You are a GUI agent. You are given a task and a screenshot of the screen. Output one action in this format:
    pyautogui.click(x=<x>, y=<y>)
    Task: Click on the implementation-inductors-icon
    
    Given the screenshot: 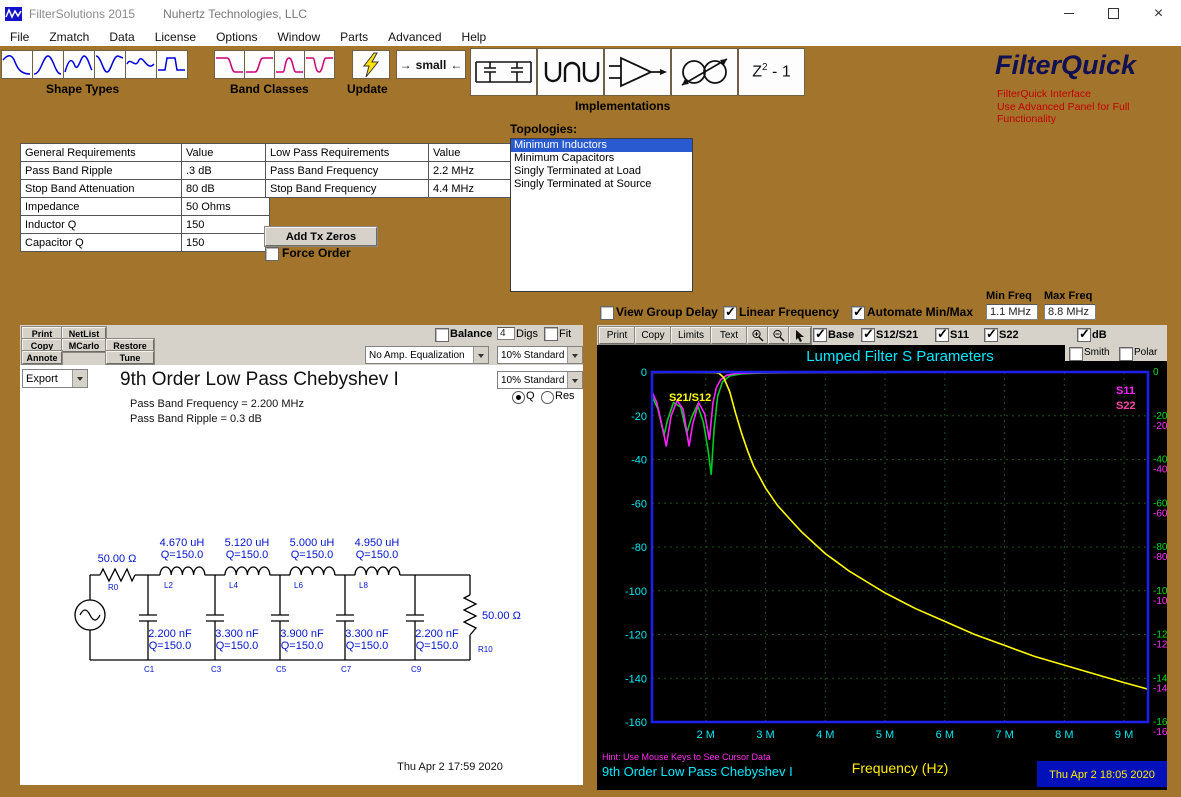 What is the action you would take?
    pyautogui.click(x=570, y=72)
    